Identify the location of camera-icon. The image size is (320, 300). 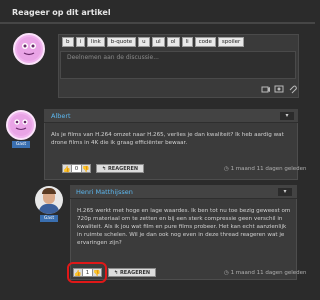
(266, 89).